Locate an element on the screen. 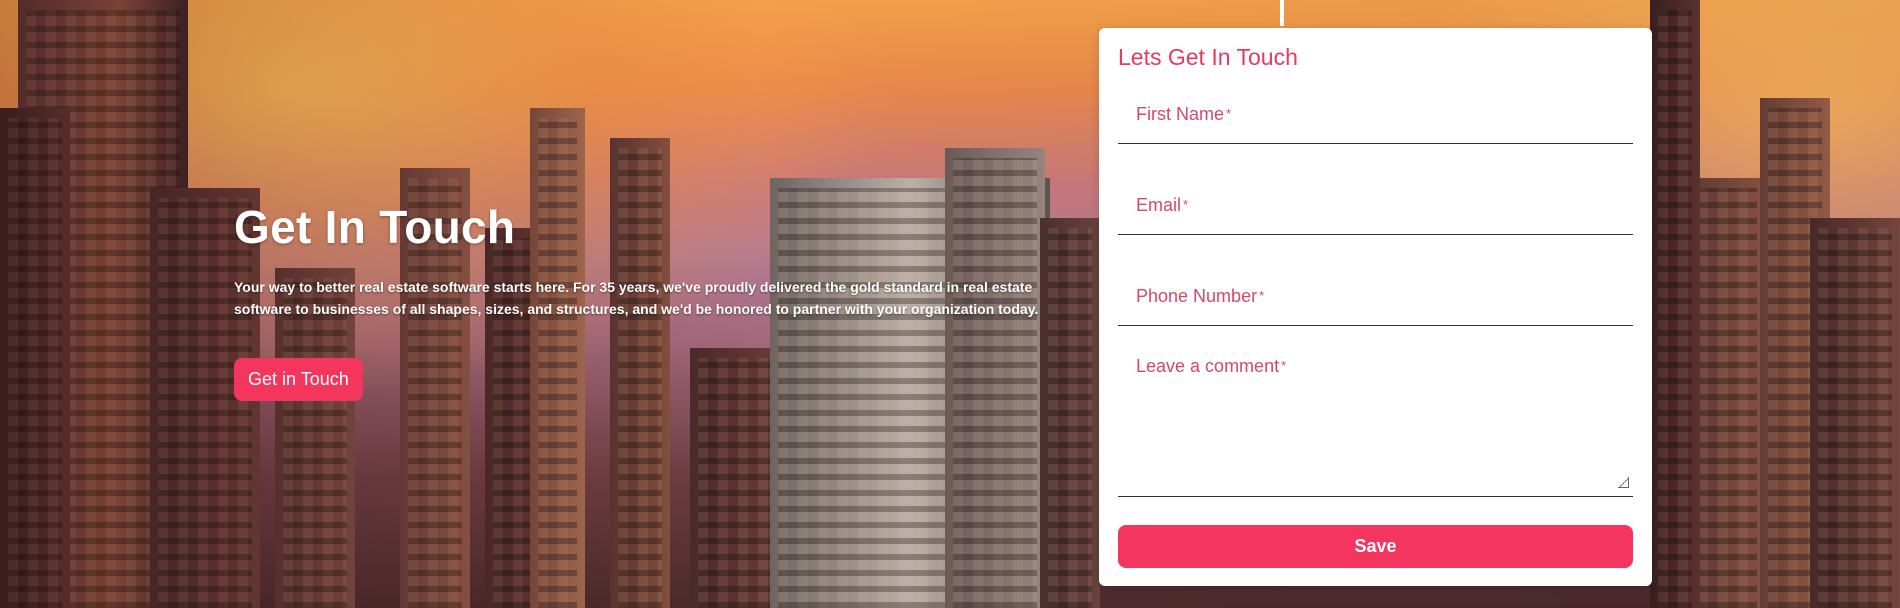 Image resolution: width=1900 pixels, height=608 pixels. comment-textarea is located at coordinates (1377, 413).